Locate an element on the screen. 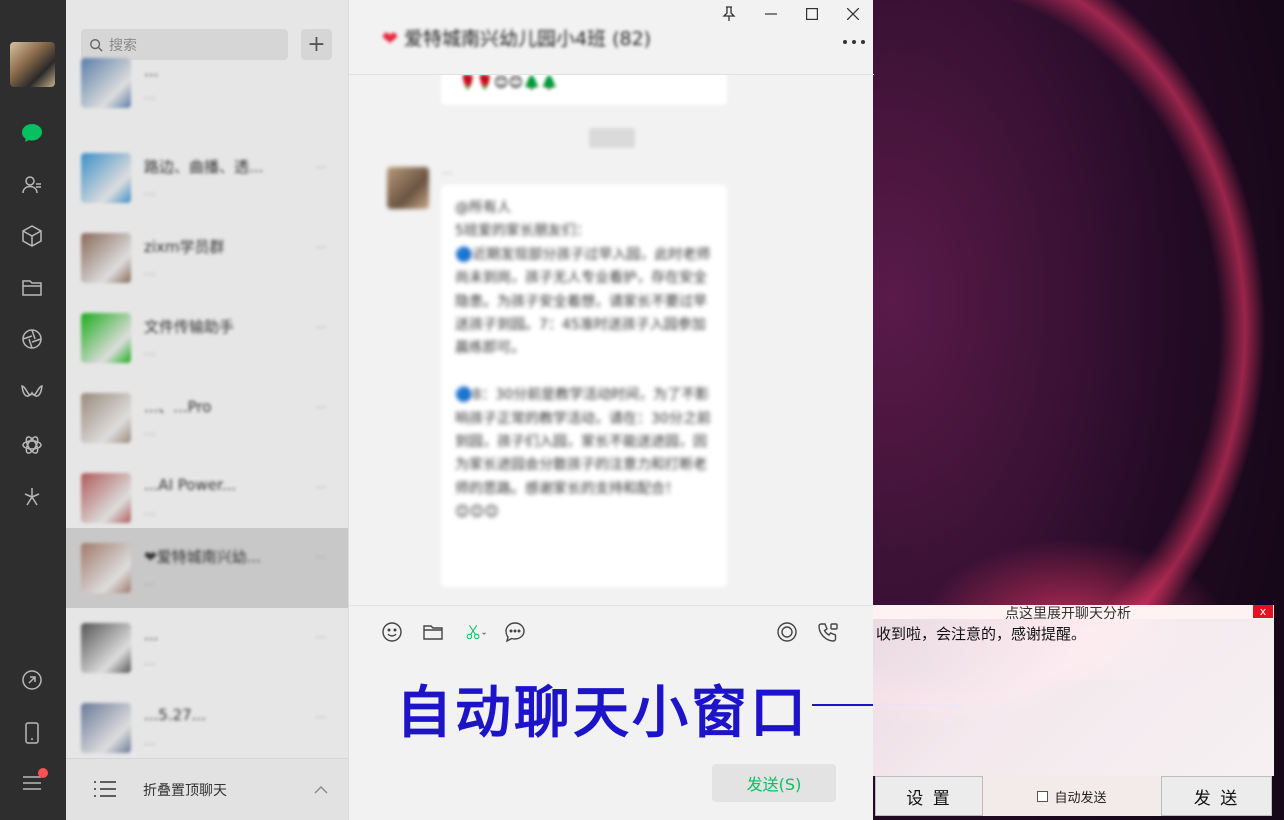 The height and width of the screenshot is (820, 1284). search-input: 搜索 is located at coordinates (184, 44).